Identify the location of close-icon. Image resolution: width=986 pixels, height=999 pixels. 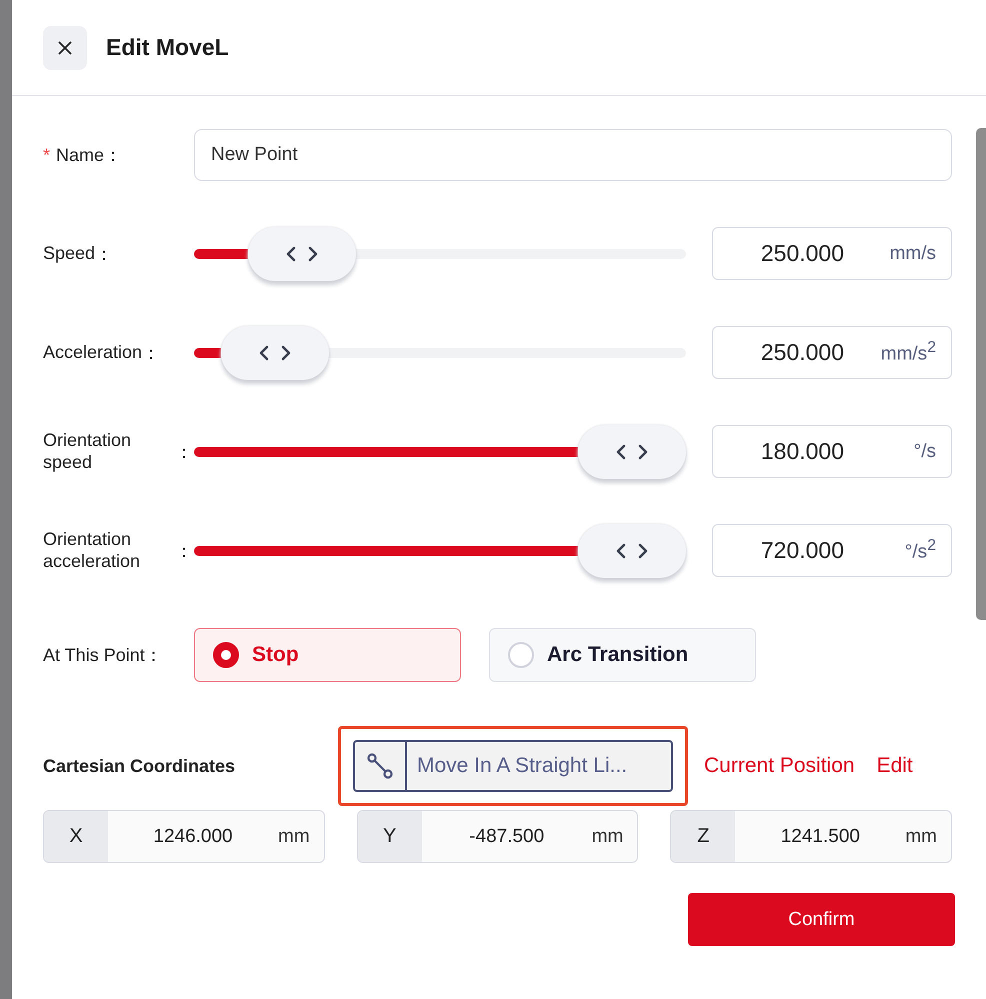
(65, 48).